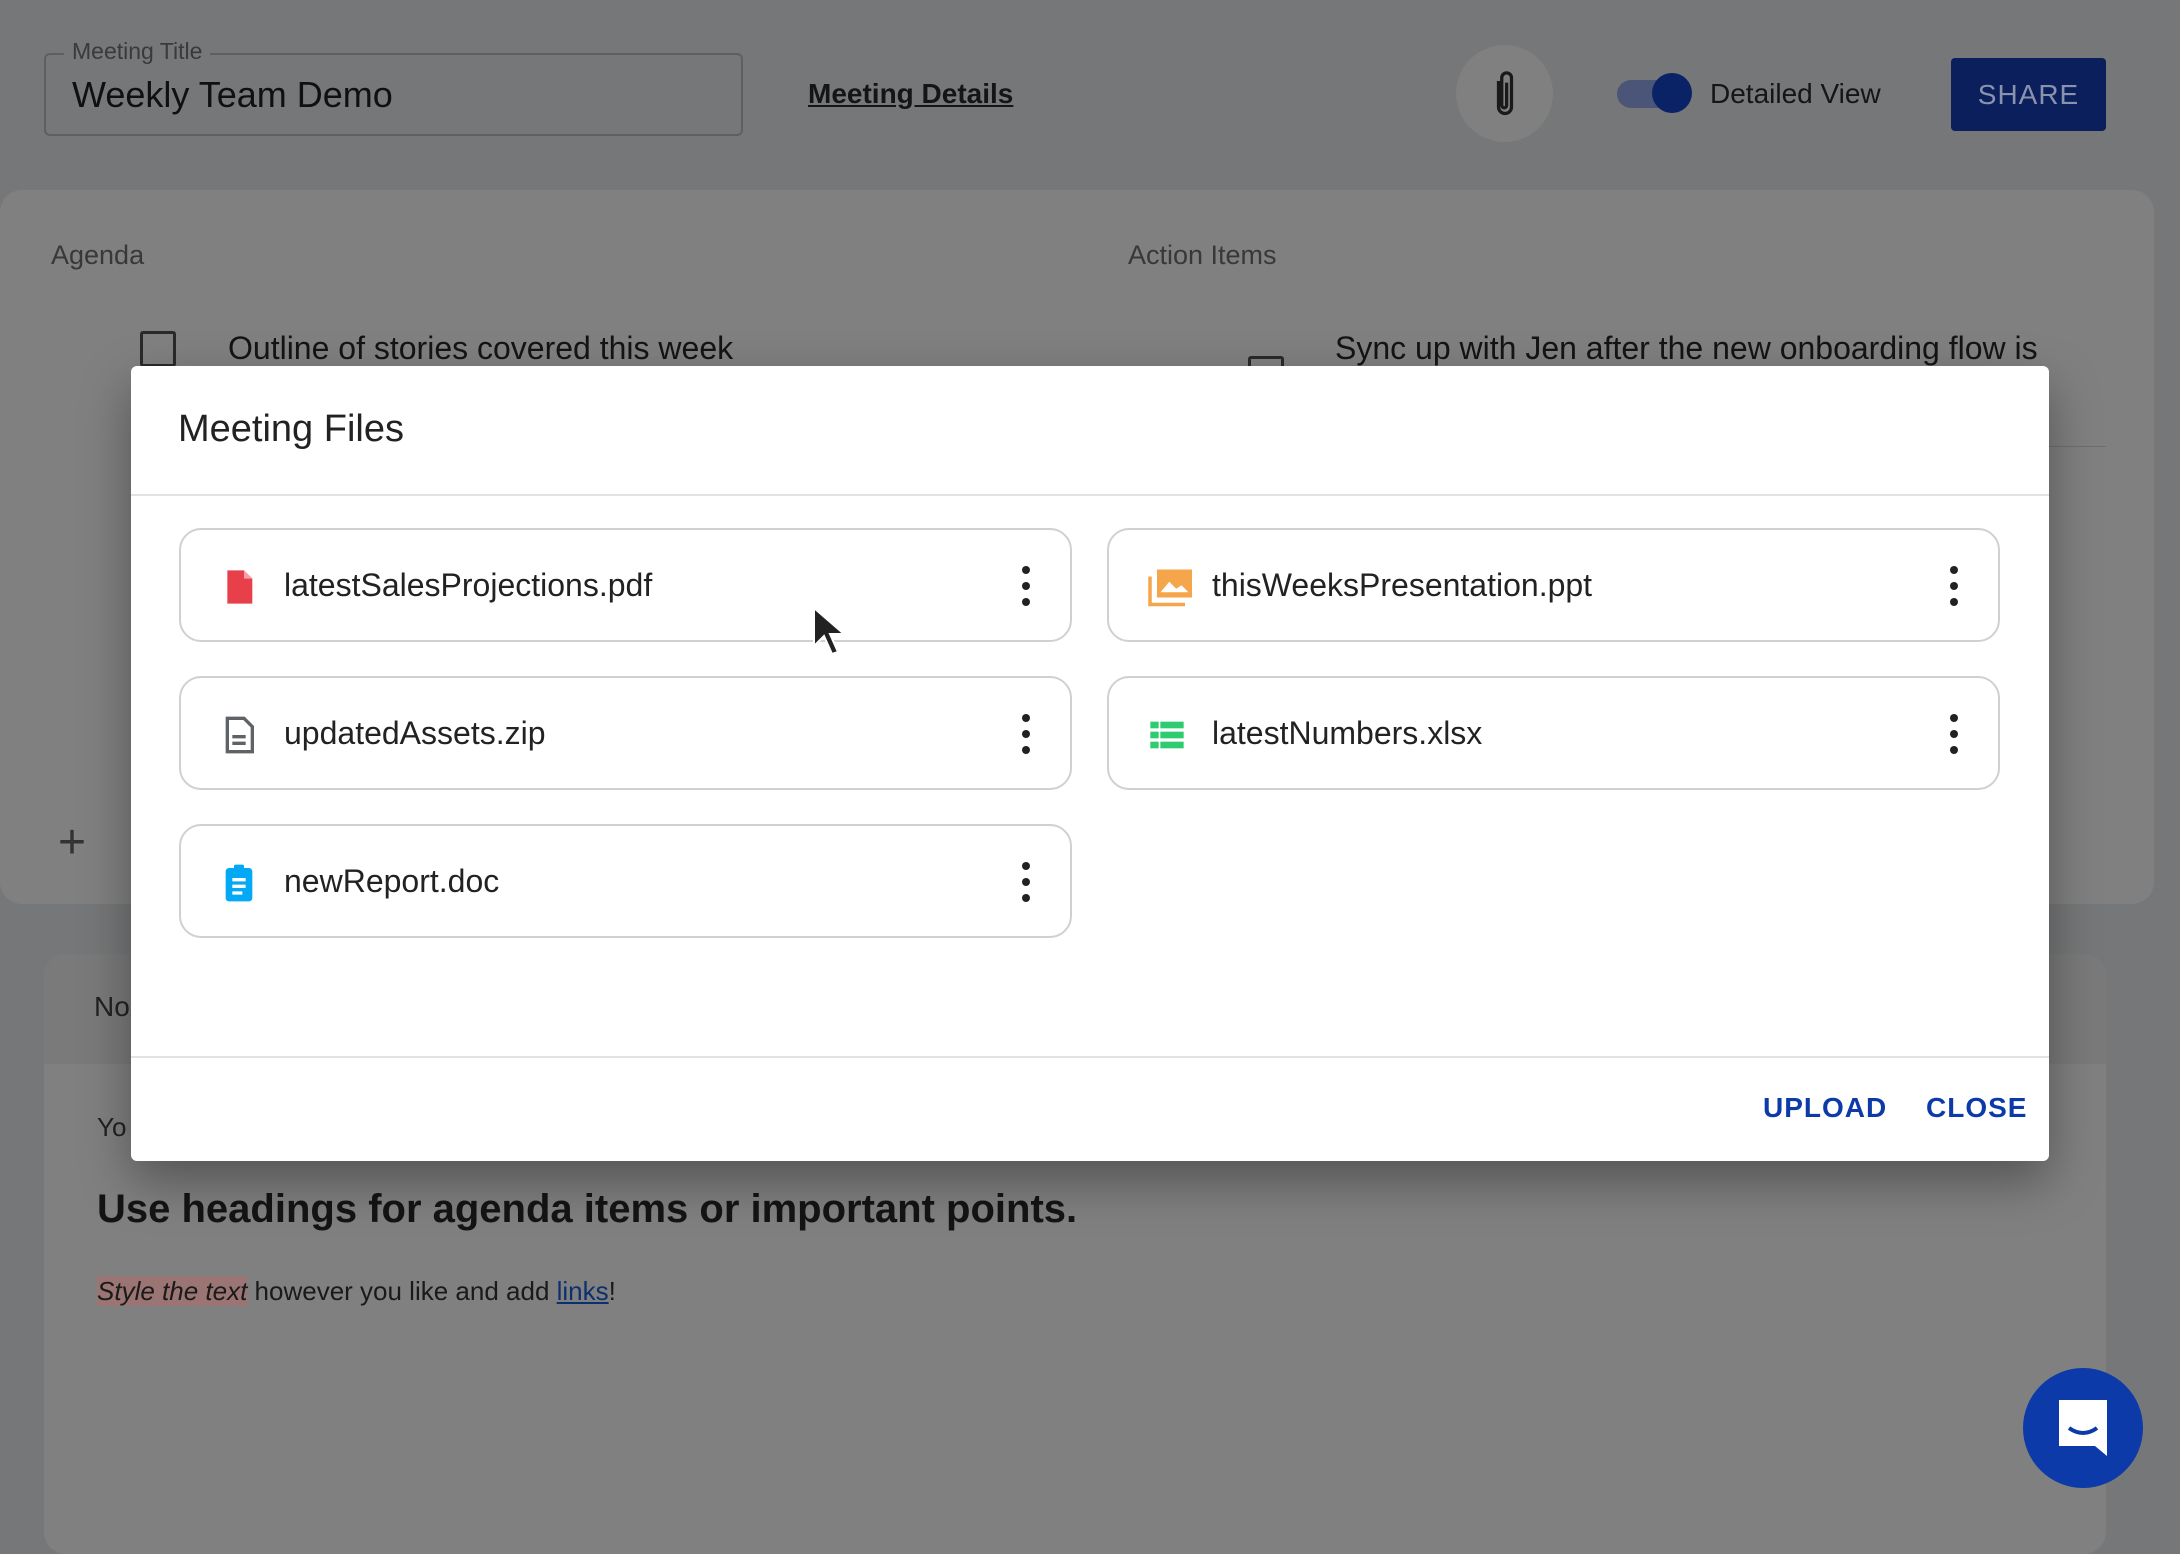 This screenshot has width=2180, height=1554. Describe the element at coordinates (137, 51) in the screenshot. I see `meeting-title-label: Meeting Title` at that location.